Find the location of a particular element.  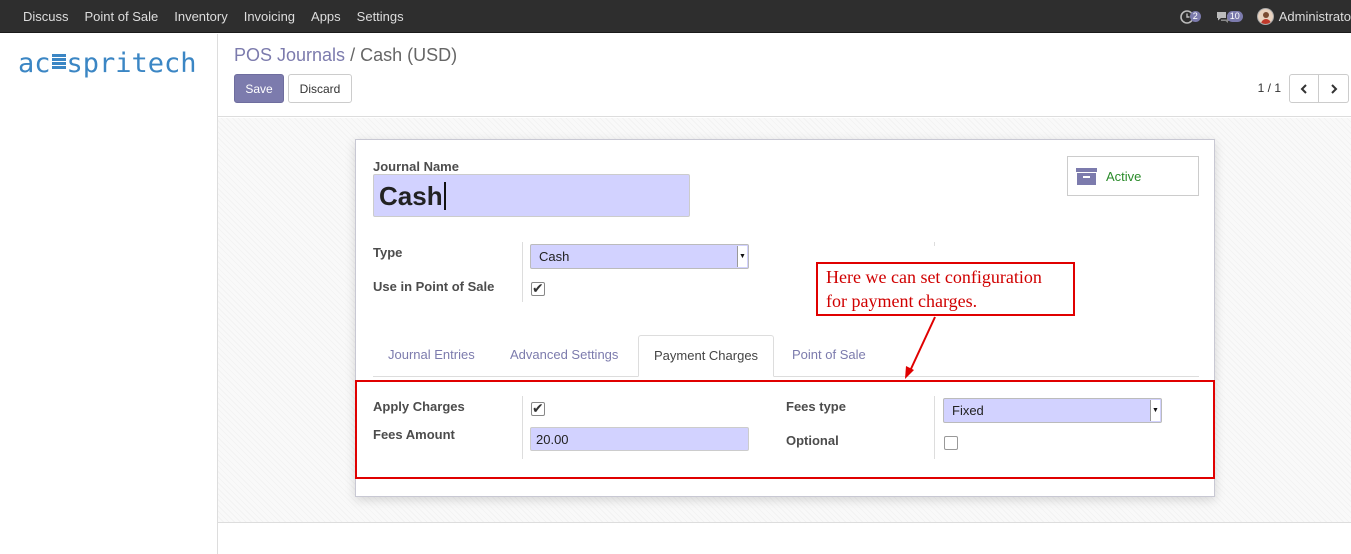

save-button: Save is located at coordinates (259, 88).